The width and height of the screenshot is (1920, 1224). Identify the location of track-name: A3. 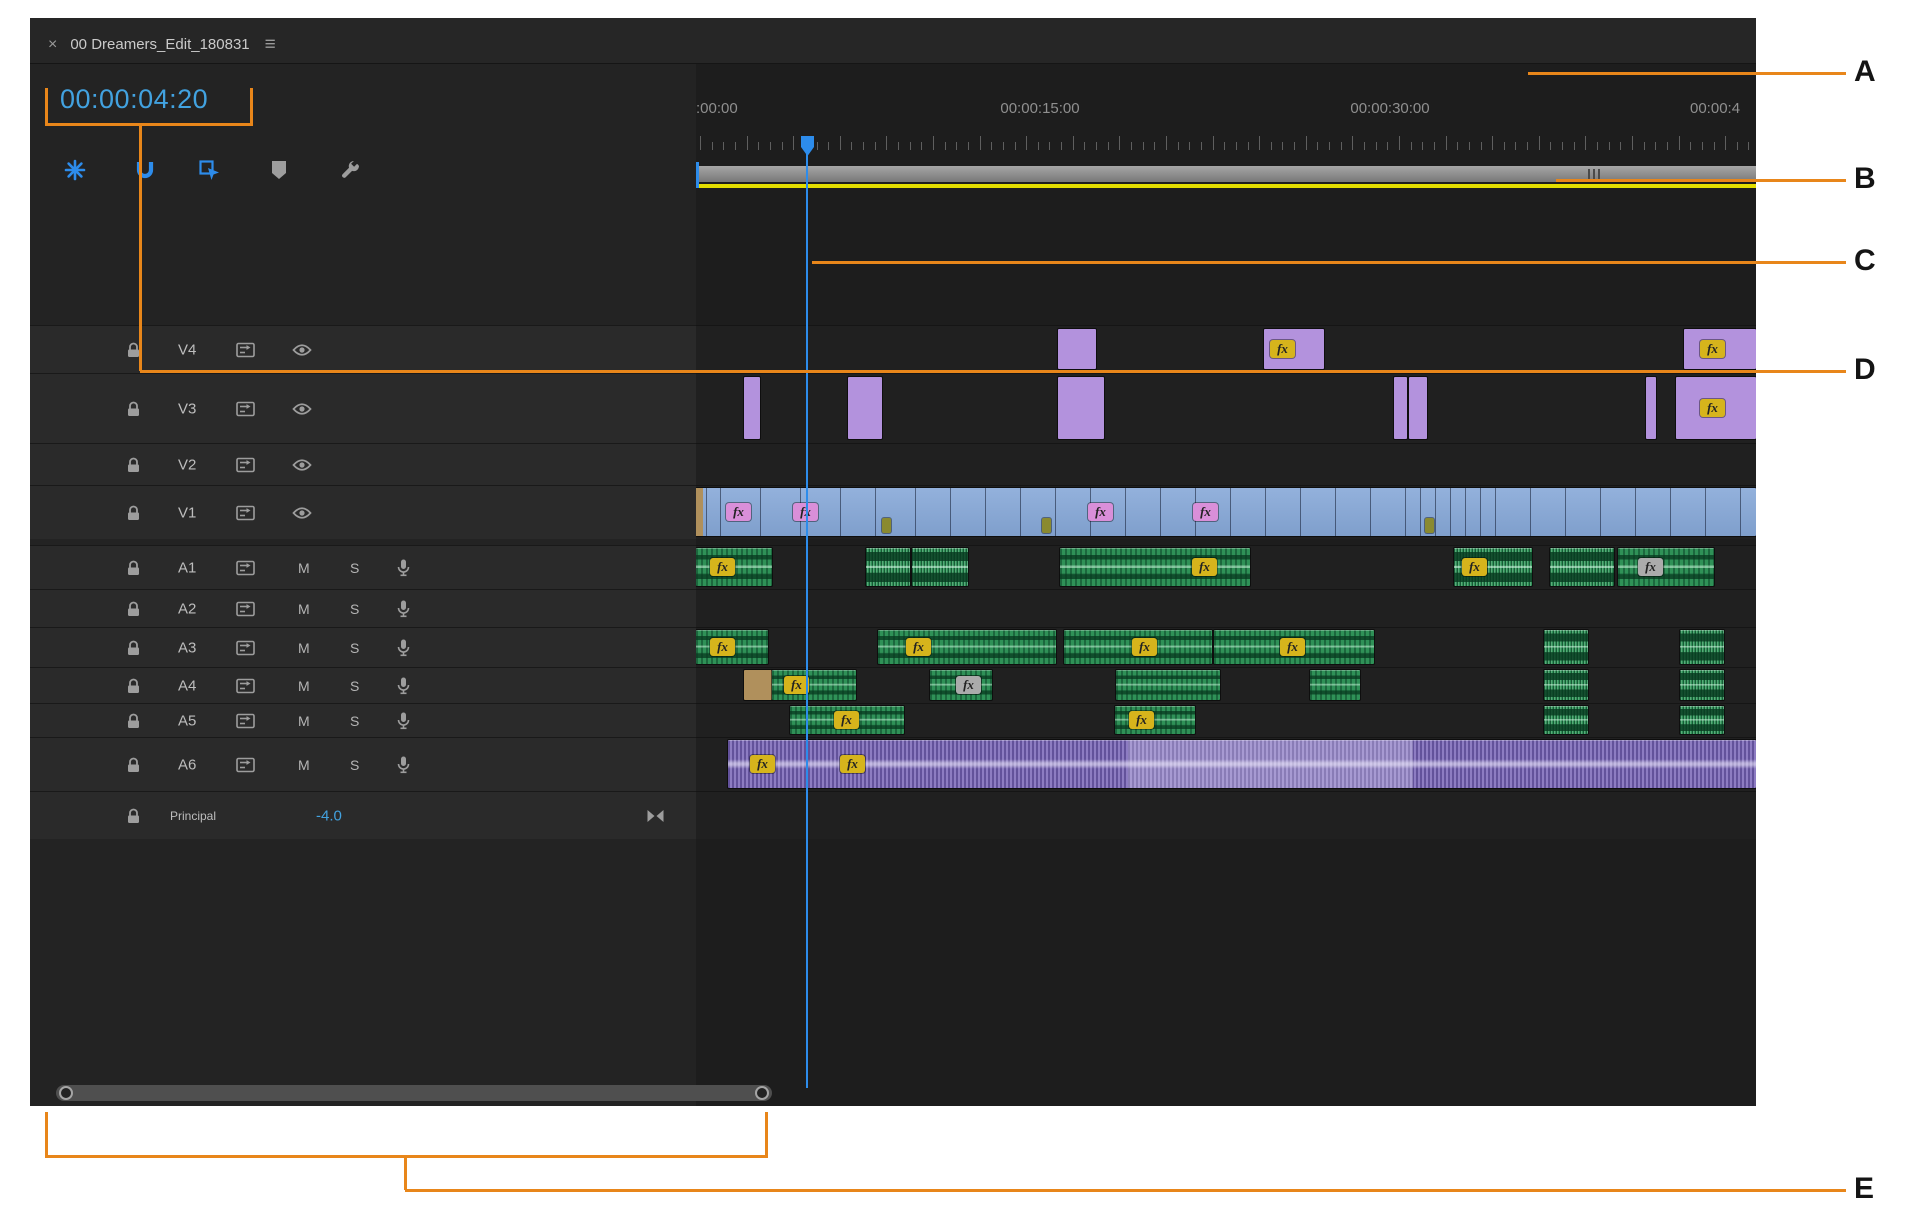
(187, 647).